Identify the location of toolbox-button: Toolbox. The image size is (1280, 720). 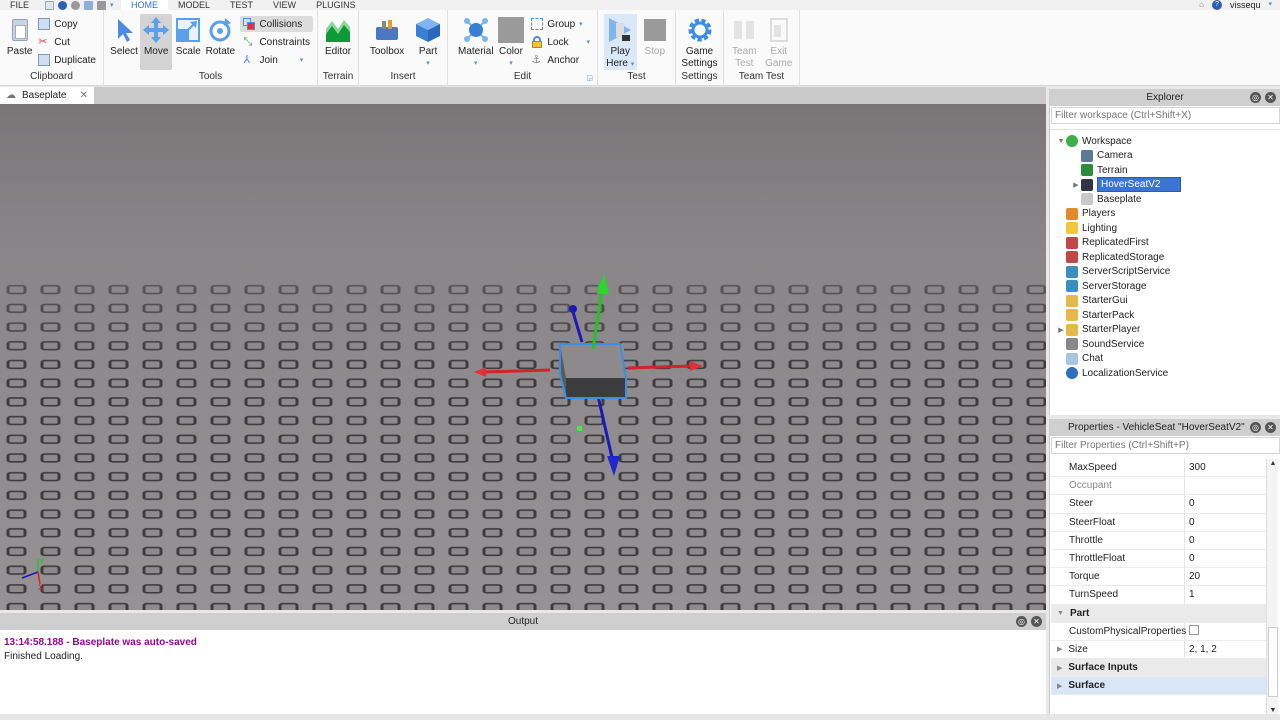
(387, 42).